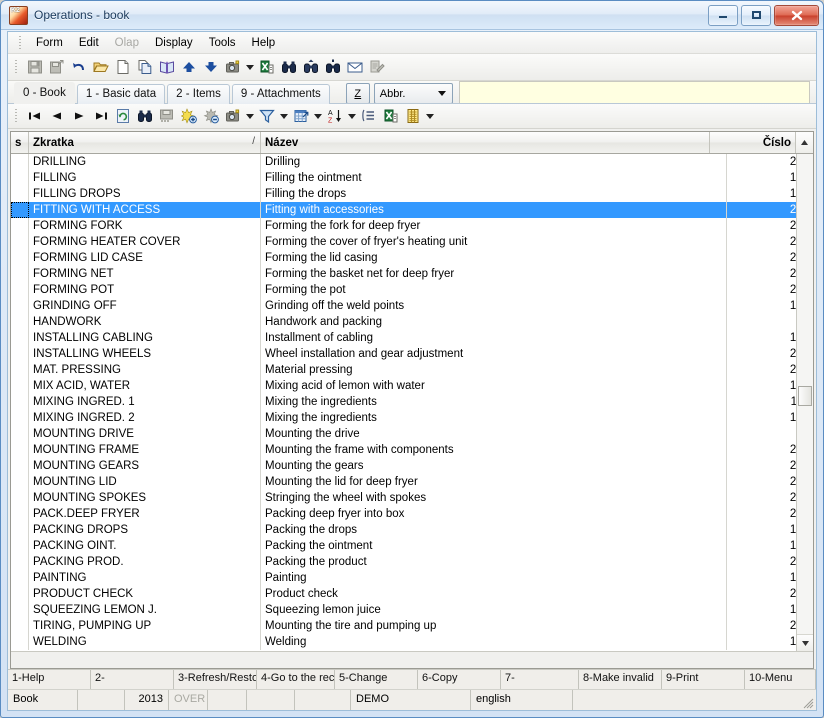 The height and width of the screenshot is (718, 824). I want to click on undo-icon, so click(79, 67).